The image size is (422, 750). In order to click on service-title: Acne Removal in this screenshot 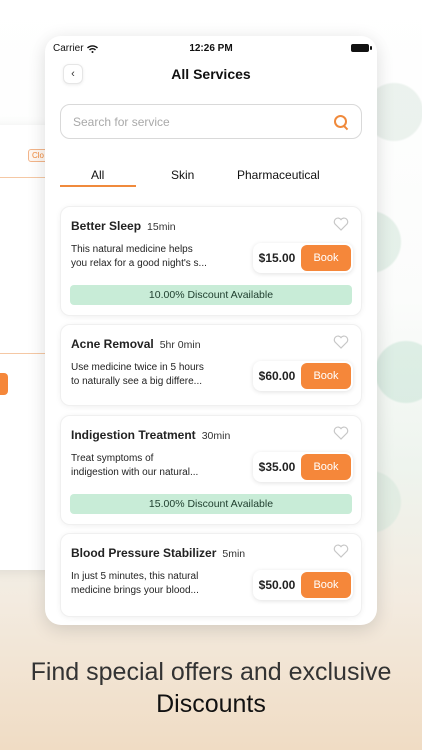, I will do `click(112, 344)`.